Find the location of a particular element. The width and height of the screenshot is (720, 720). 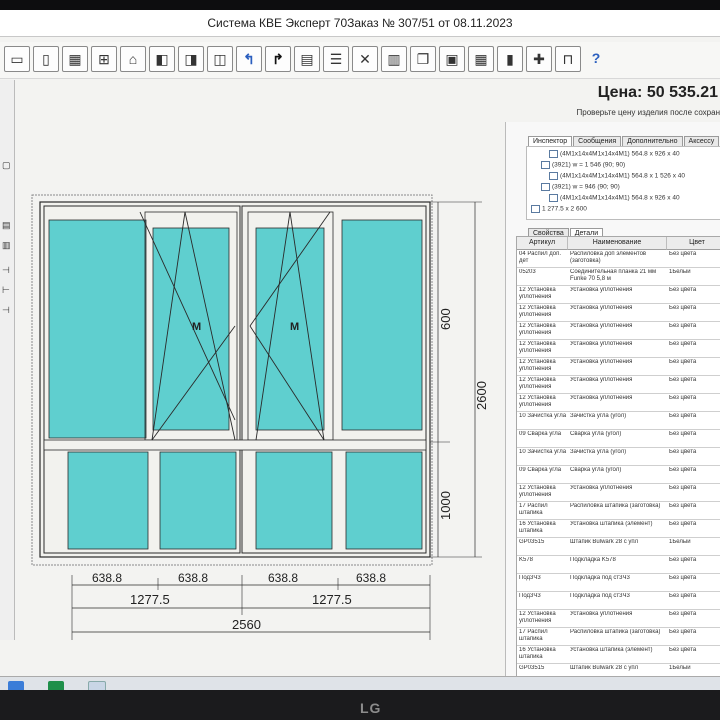

toolbar: ▭ ▯ ▦ ⊞ ⌂ ◧ ◨ ◫ ↰ ↱ ▤ ☰ ✕ ▥ ❐ ▣ ▦ ▮ ✚ ⊓? is located at coordinates (360, 60).